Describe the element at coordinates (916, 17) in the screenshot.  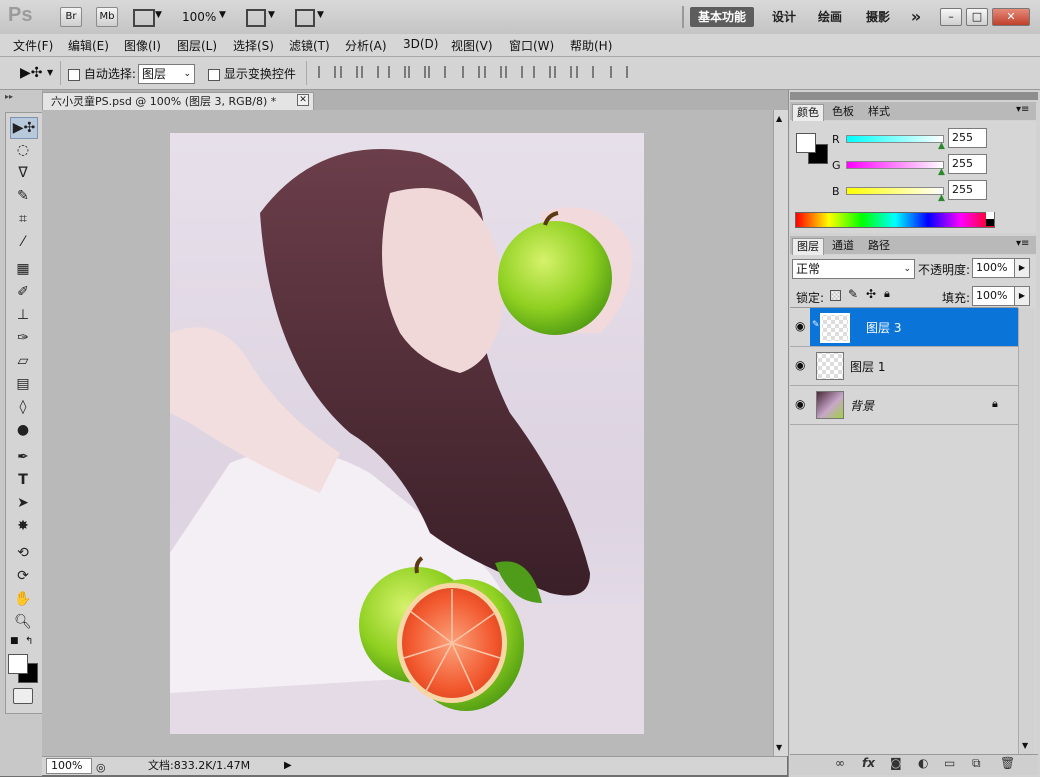
I see `more-workspaces-icon: »` at that location.